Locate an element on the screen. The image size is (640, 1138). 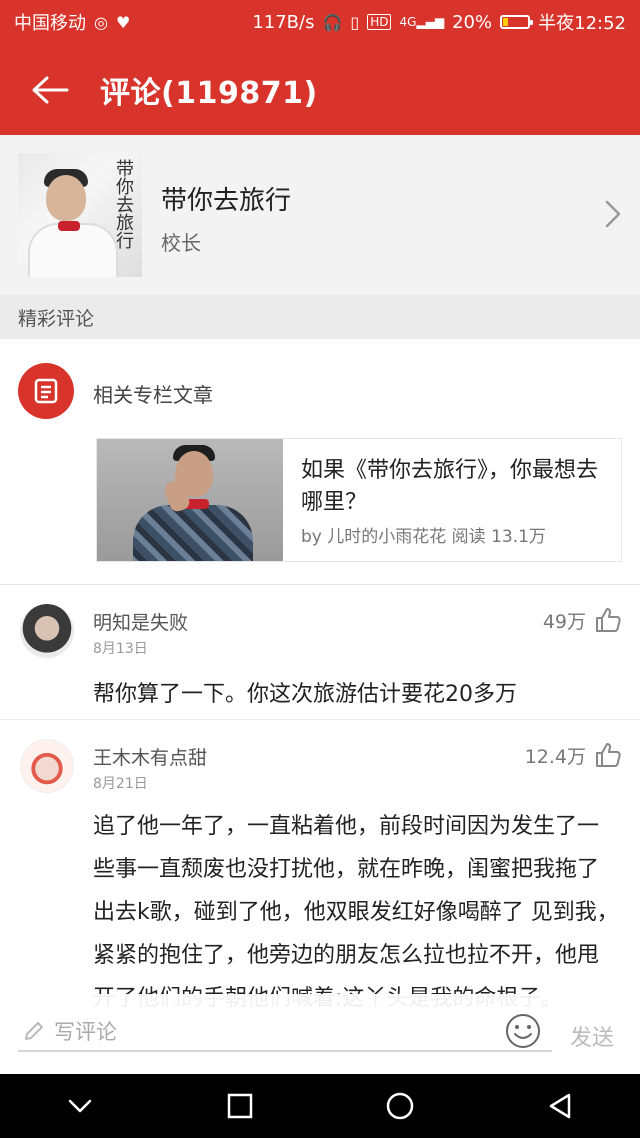
vibrate-icon: ▯ is located at coordinates (355, 22).